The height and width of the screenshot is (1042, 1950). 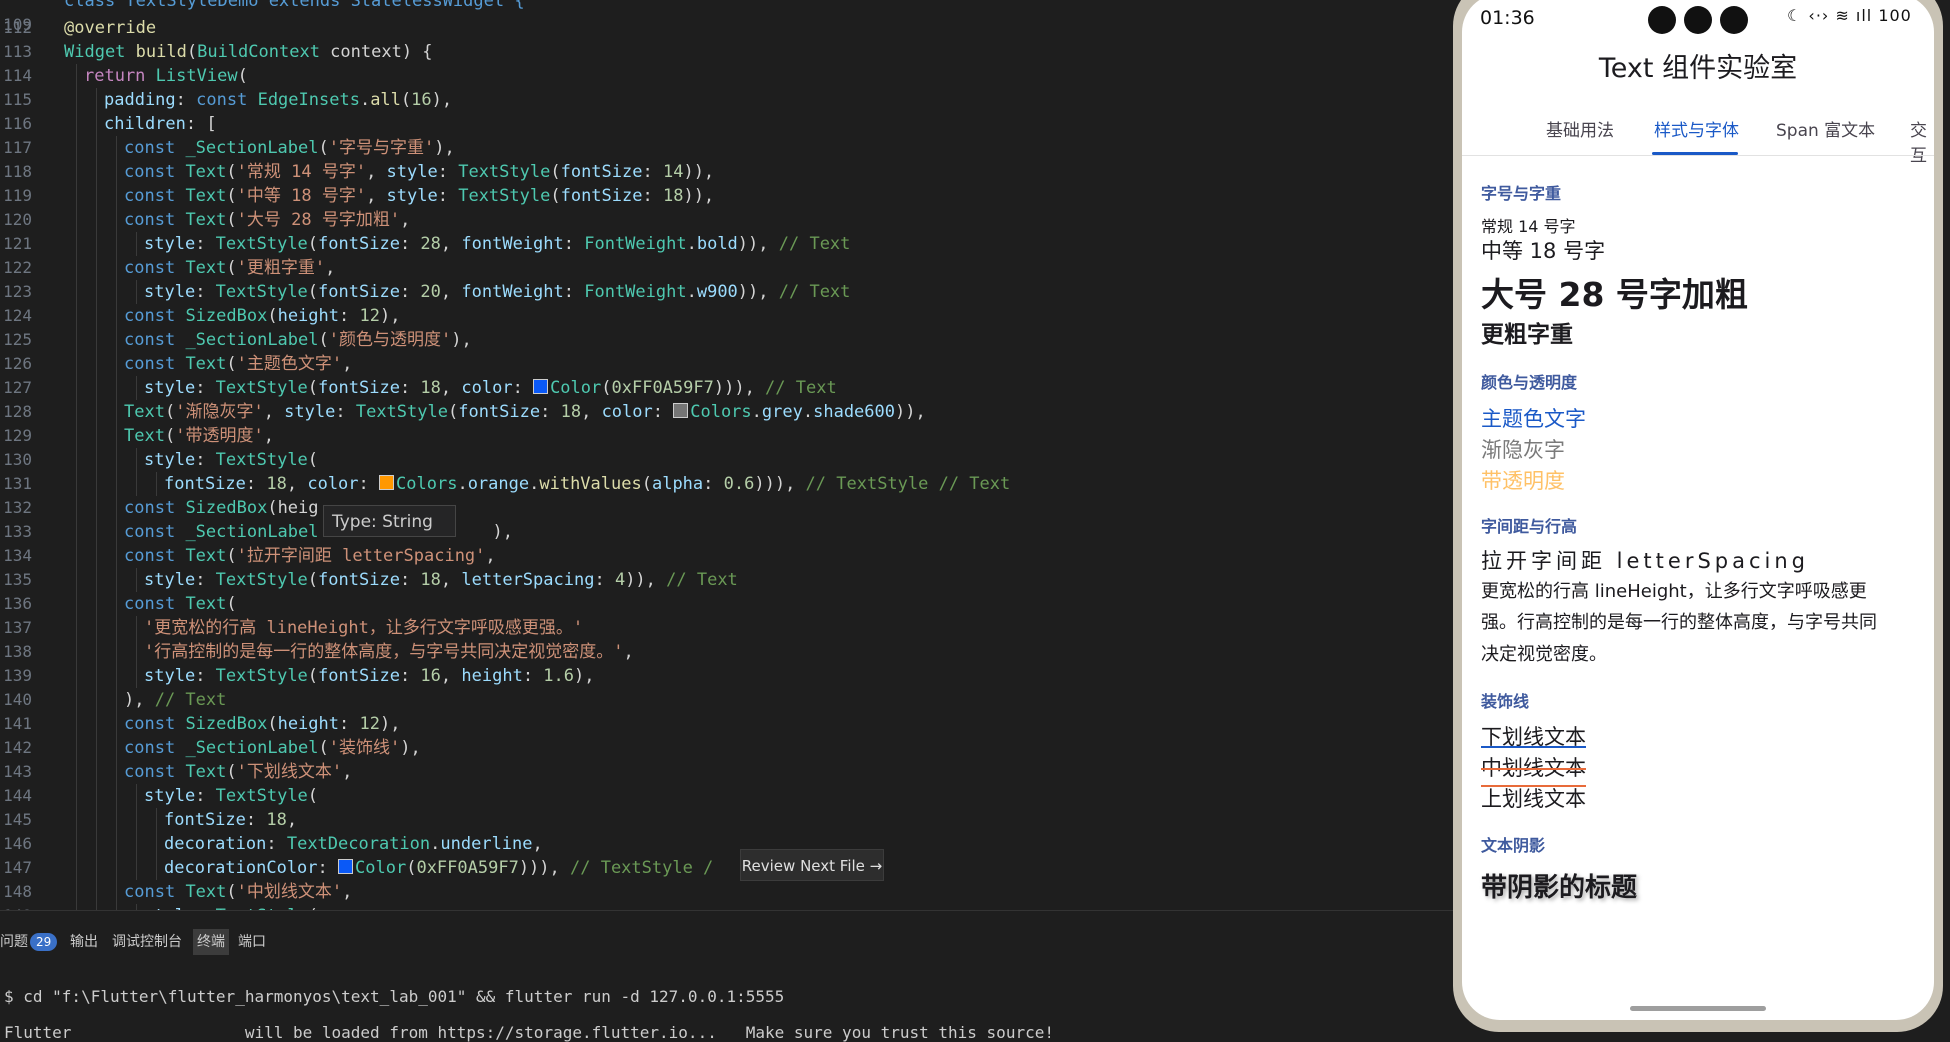 What do you see at coordinates (17, 243) in the screenshot?
I see `line-number: 121` at bounding box center [17, 243].